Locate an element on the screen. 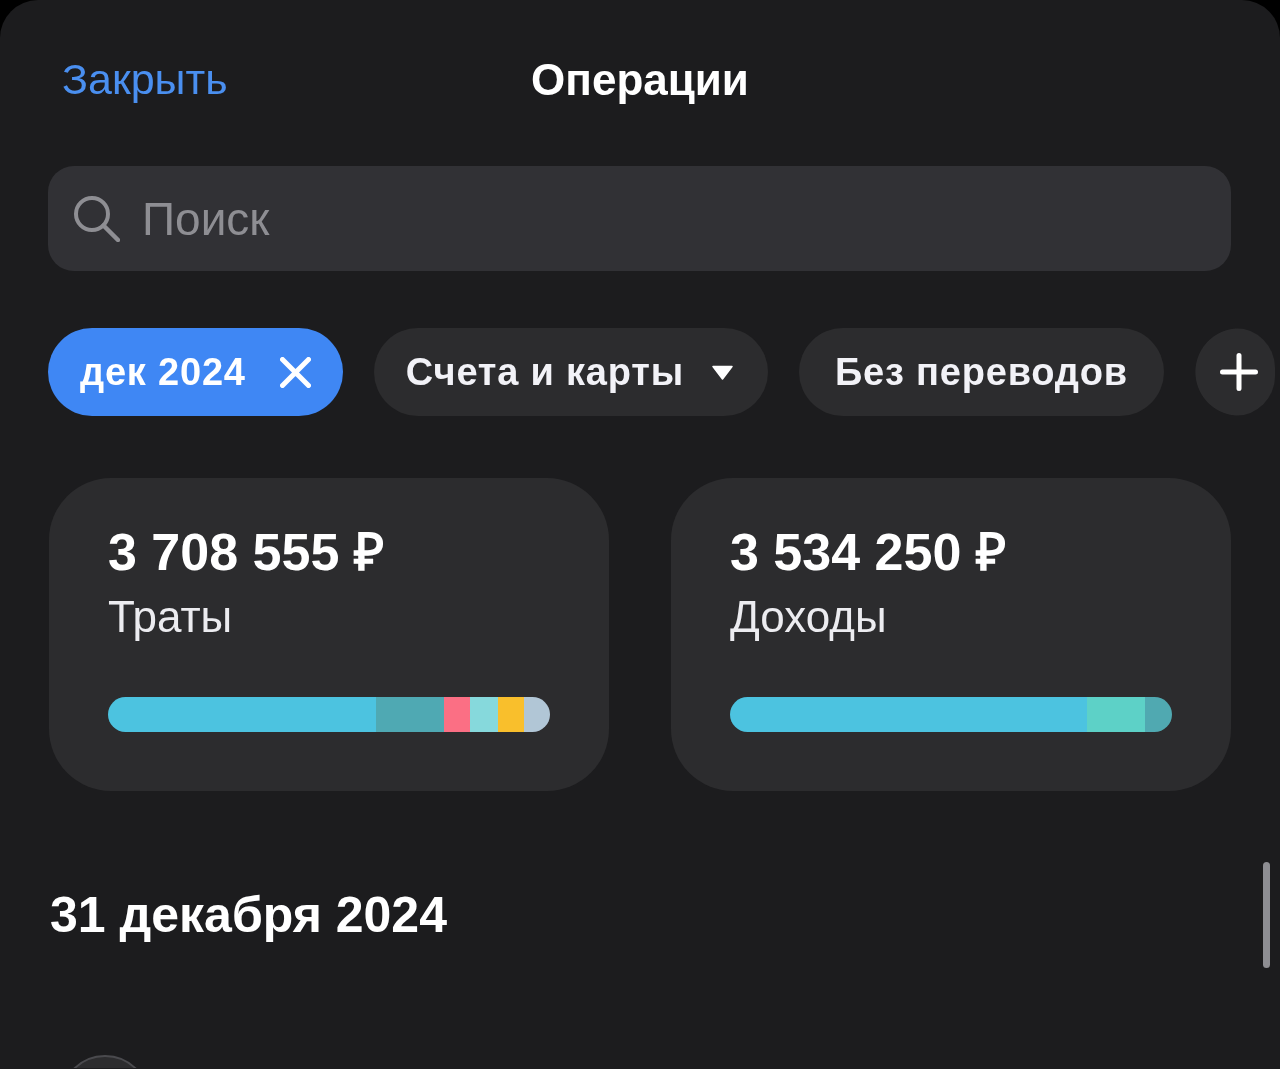  summary-card: 3 708 555 ₽ Траты is located at coordinates (329, 634).